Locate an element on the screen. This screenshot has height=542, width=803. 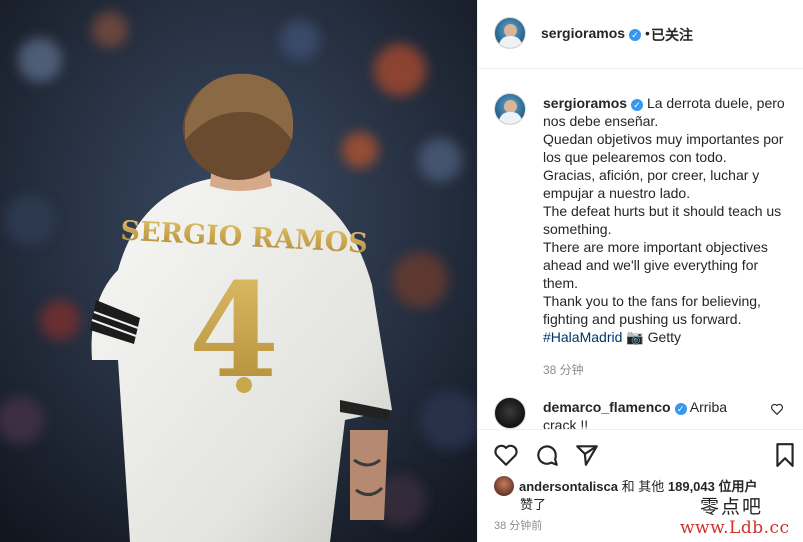
watermark-top: 零点吧 is located at coordinates (732, 507).